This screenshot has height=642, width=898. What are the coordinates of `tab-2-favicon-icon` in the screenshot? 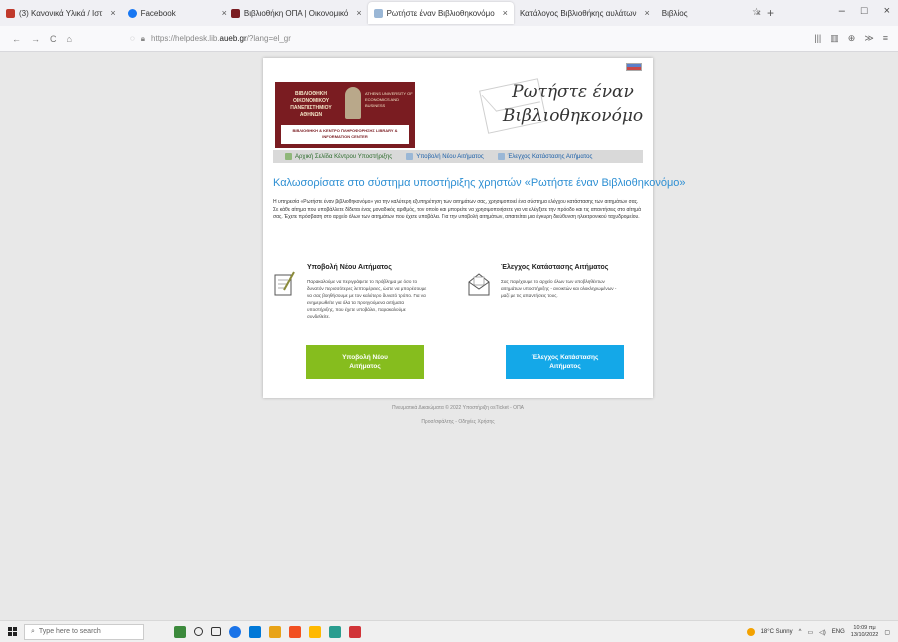 It's located at (132, 13).